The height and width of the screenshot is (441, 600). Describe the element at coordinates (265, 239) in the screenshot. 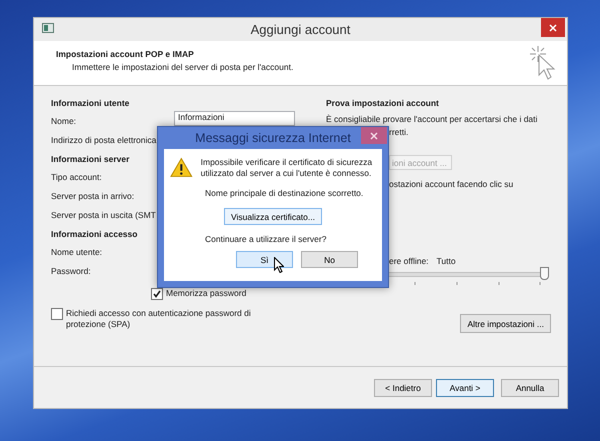

I see `dialog-question: Continuare a utilizzare il server?` at that location.